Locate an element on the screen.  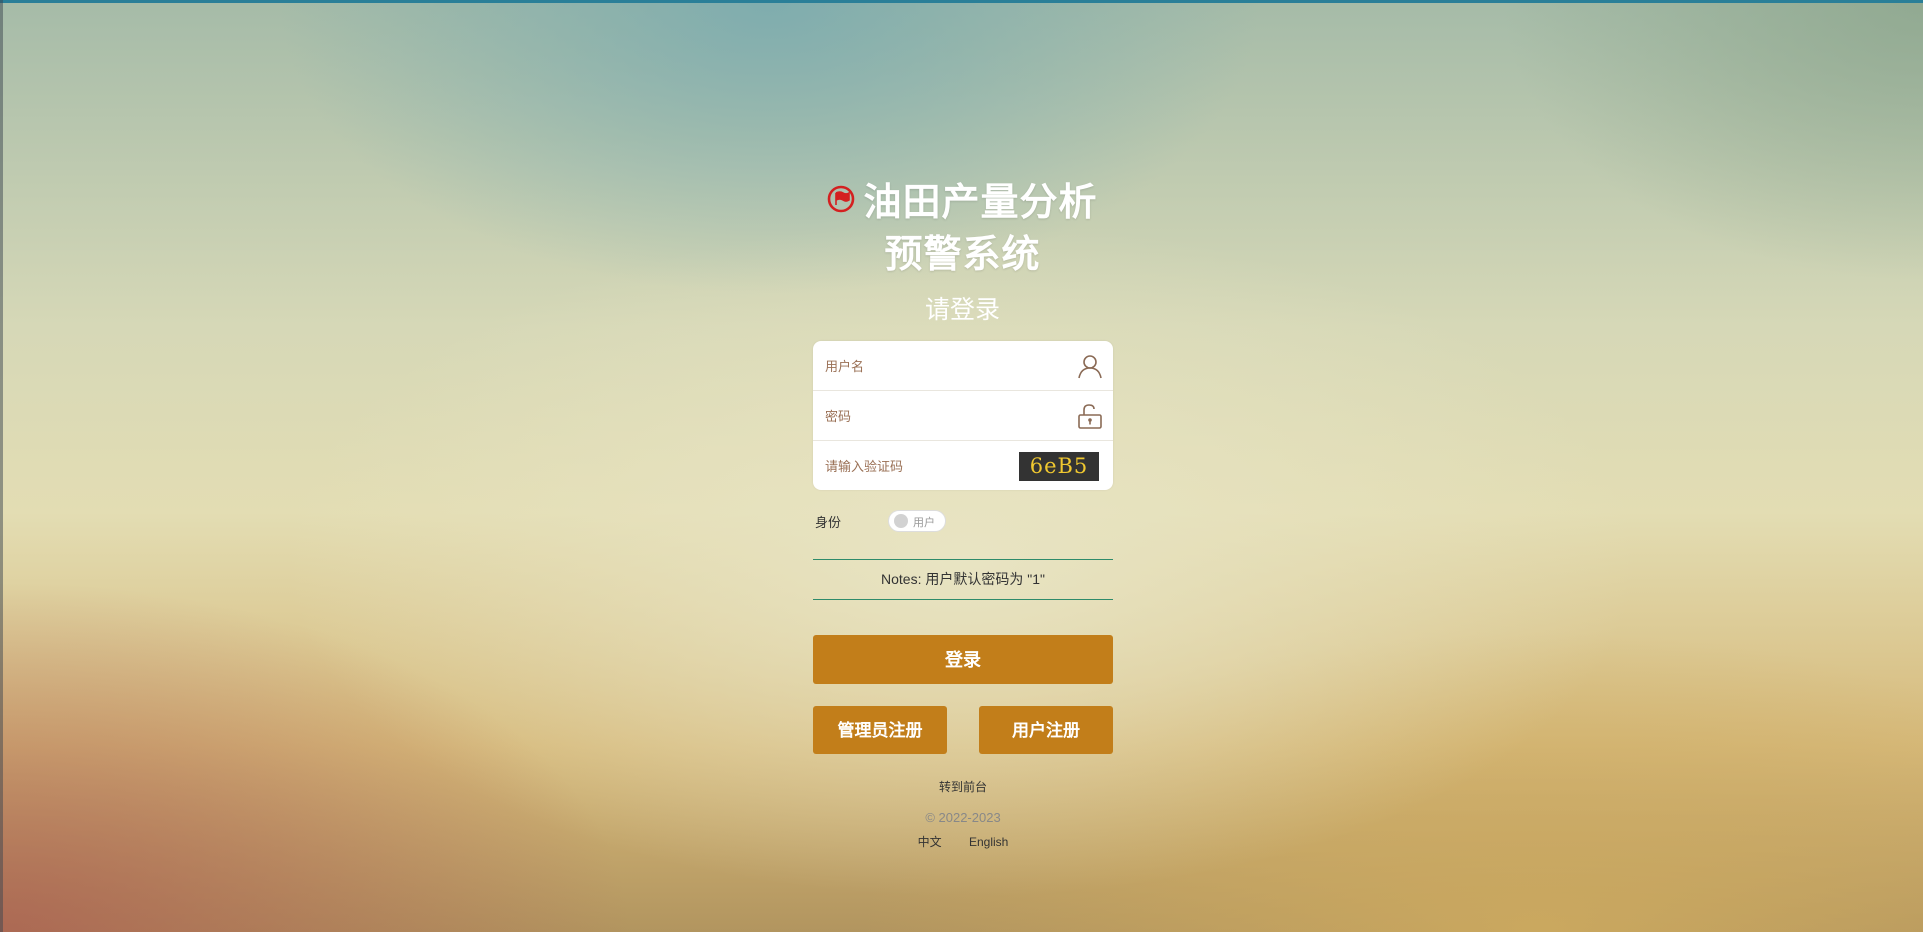
login-button: 登录 is located at coordinates (963, 659).